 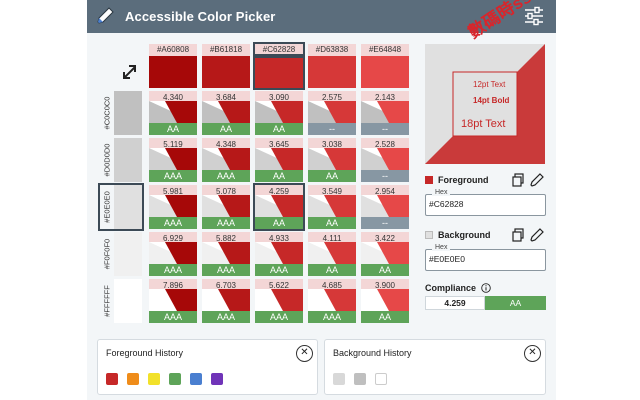 I want to click on contrast-cell: 7.896 AAA, so click(x=173, y=301).